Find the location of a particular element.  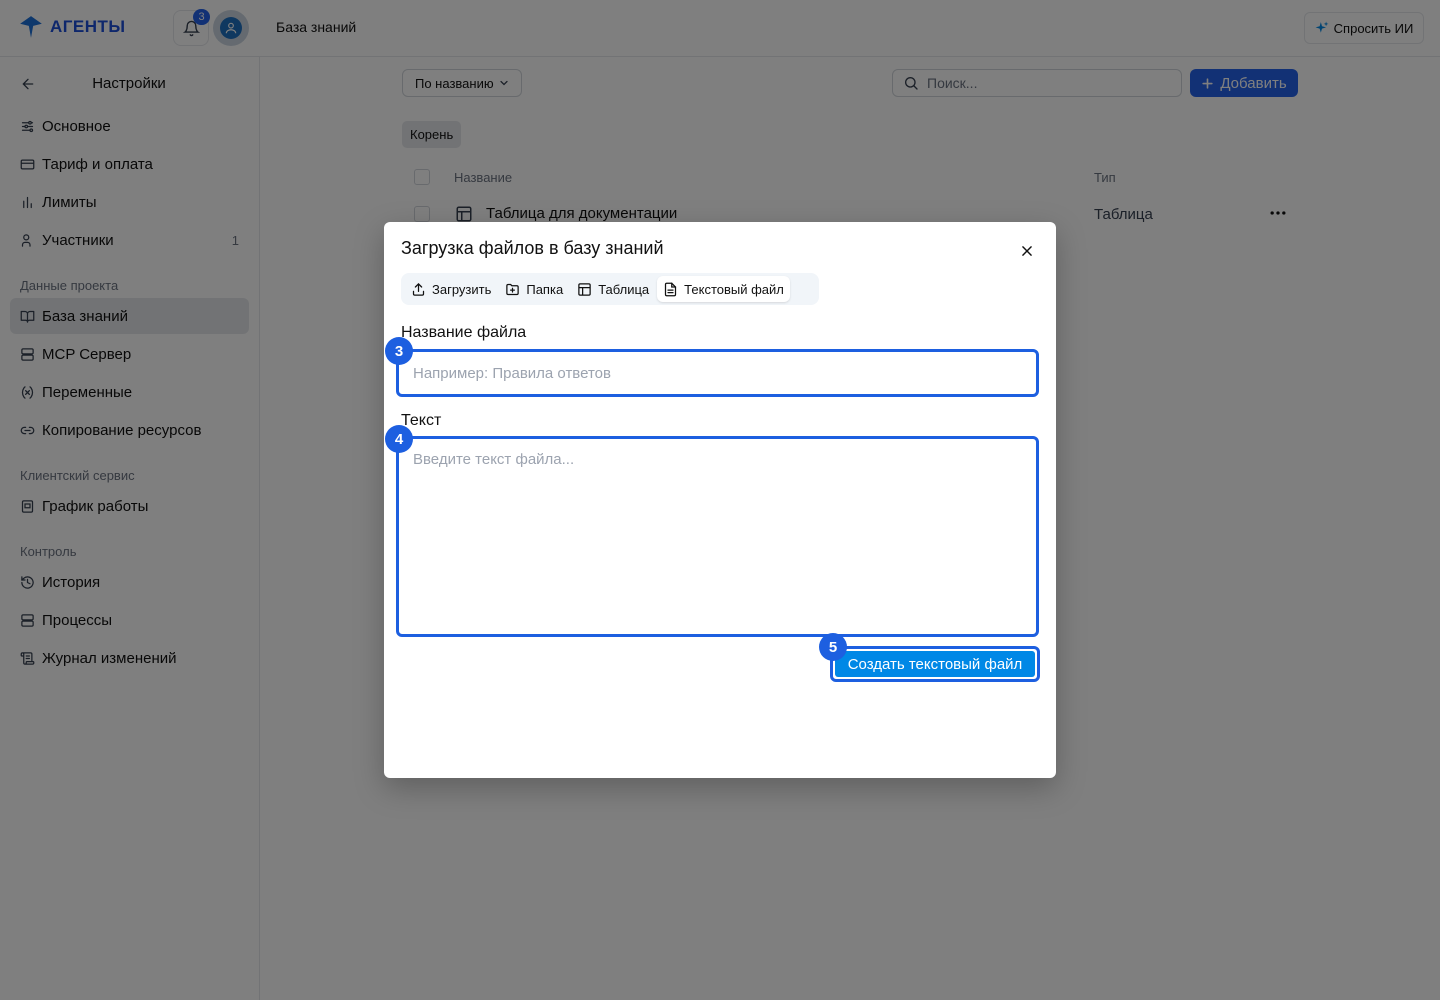

tab-upload: Загрузить is located at coordinates (451, 289).